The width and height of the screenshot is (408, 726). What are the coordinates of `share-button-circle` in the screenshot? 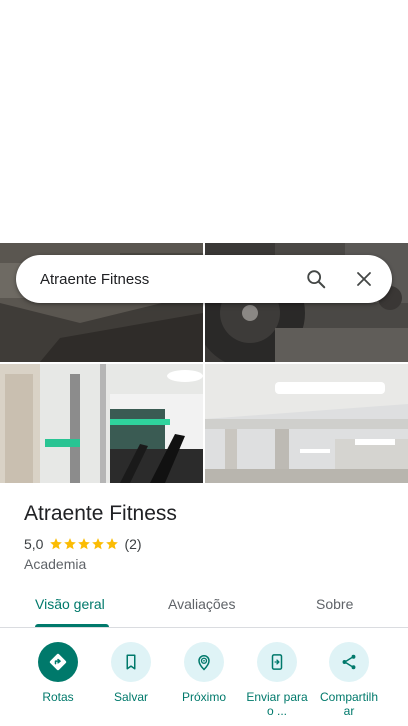 It's located at (349, 662).